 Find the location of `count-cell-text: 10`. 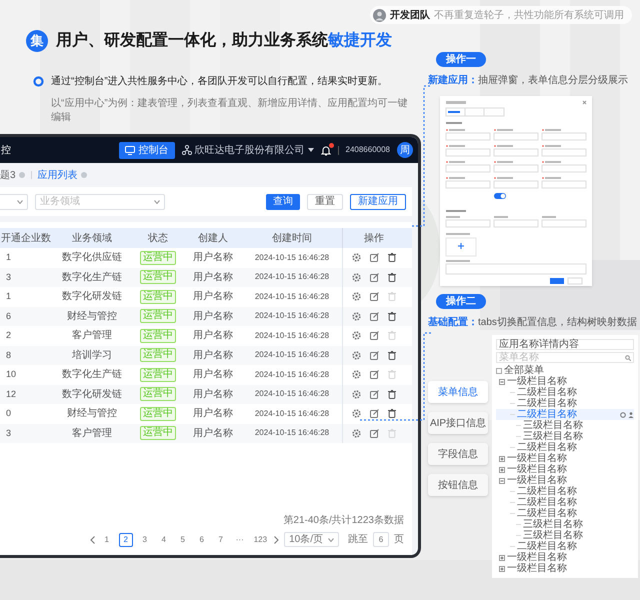

count-cell-text: 10 is located at coordinates (11, 374).